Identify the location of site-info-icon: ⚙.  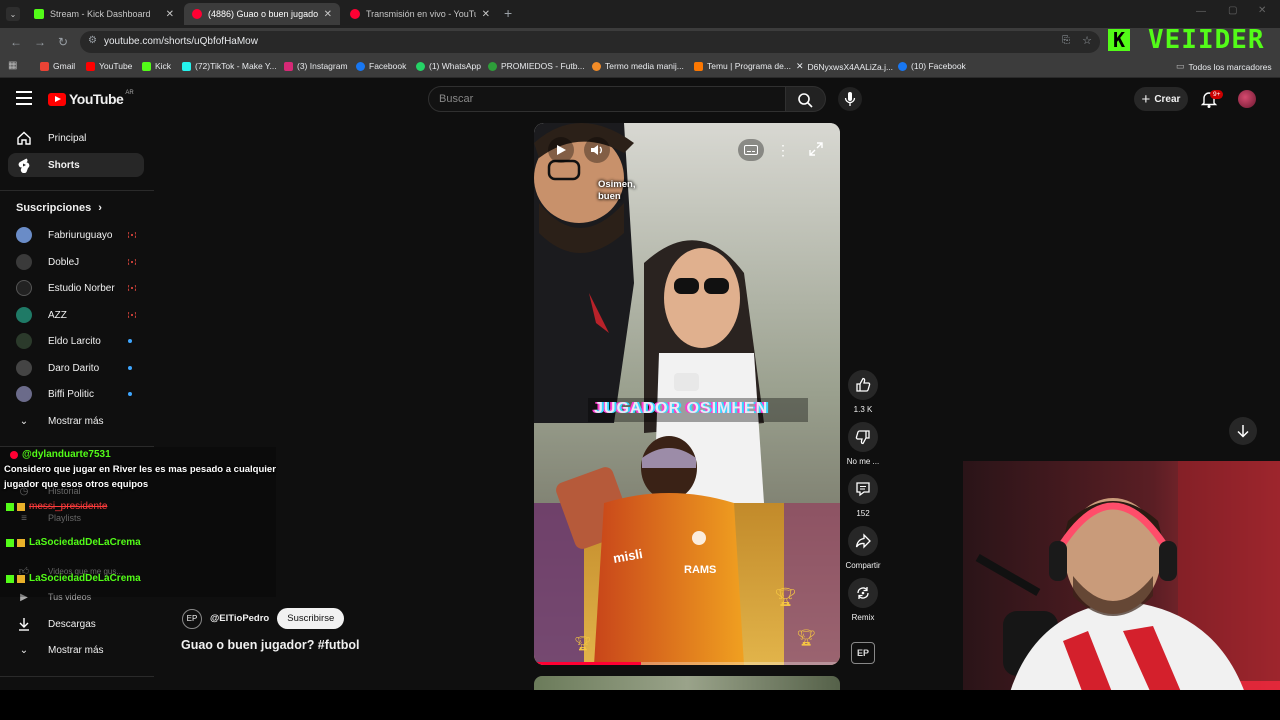
(92, 40).